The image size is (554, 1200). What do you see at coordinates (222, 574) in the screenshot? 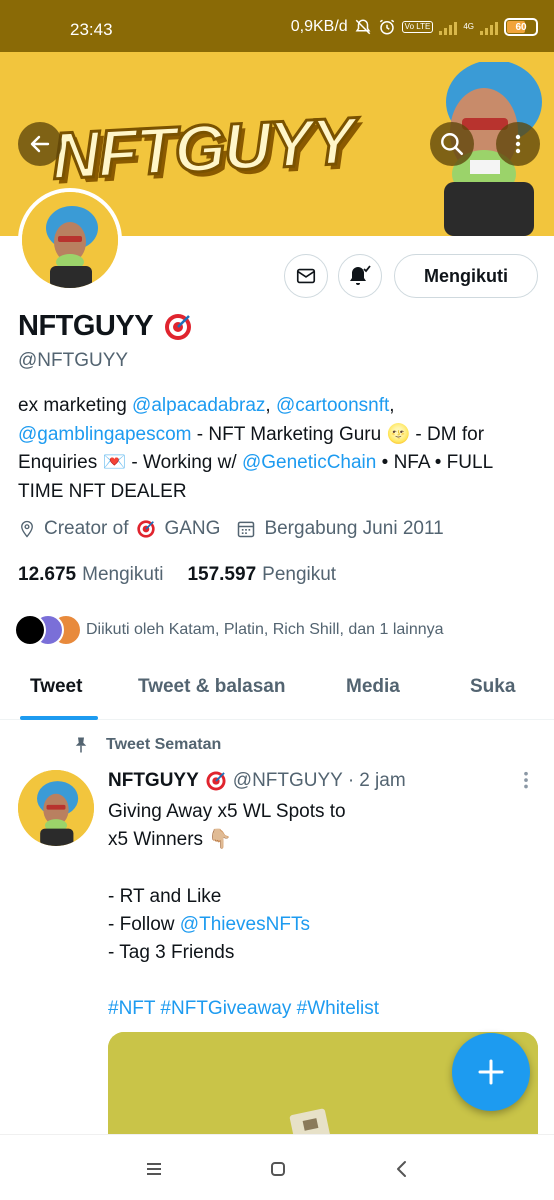
I see `followers-count: 157.597` at bounding box center [222, 574].